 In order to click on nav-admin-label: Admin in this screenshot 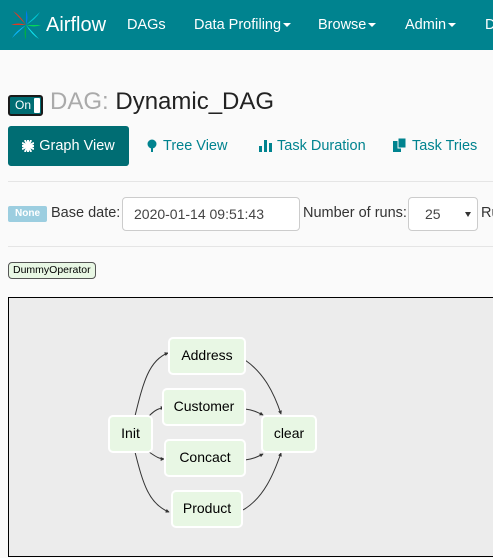, I will do `click(426, 25)`.